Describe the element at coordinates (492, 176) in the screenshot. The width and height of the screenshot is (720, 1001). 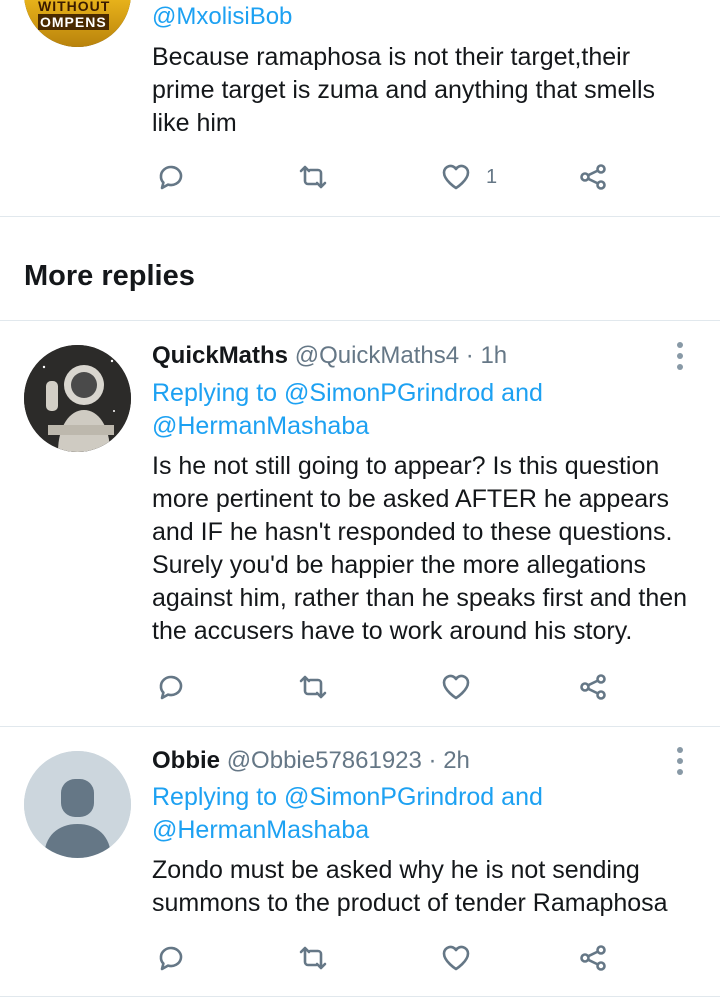
I see `like-count: 1` at that location.